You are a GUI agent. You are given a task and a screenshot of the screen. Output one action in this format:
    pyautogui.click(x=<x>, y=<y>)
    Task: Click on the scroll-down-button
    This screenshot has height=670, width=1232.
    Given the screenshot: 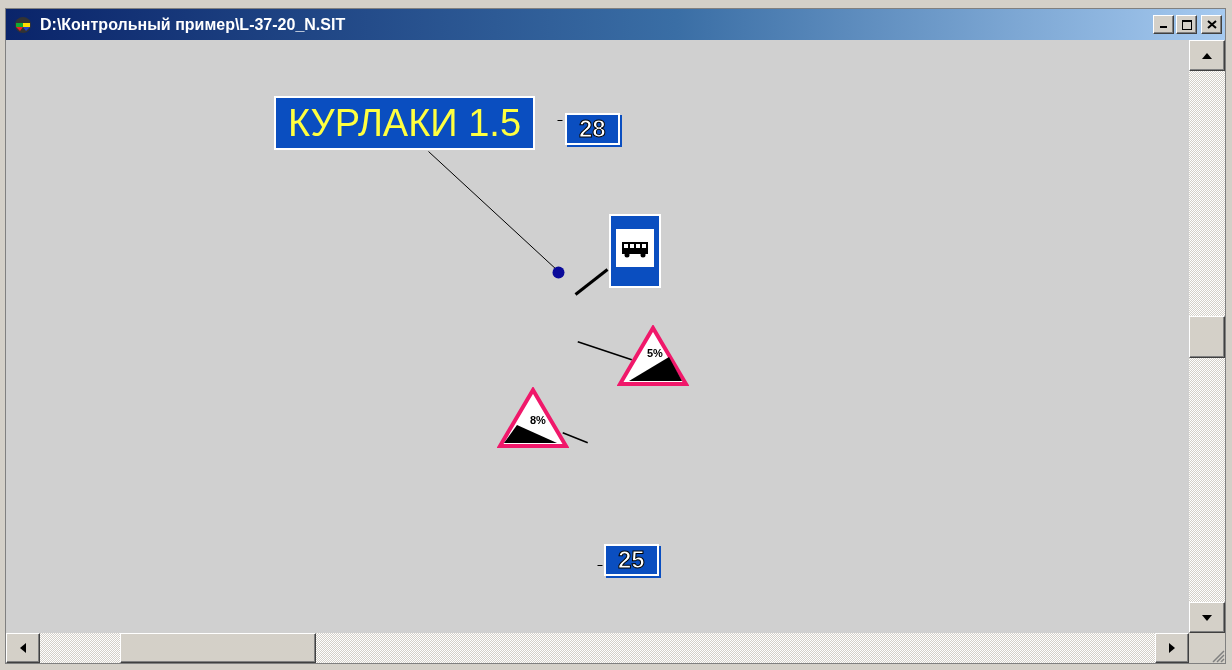 What is the action you would take?
    pyautogui.click(x=1207, y=617)
    